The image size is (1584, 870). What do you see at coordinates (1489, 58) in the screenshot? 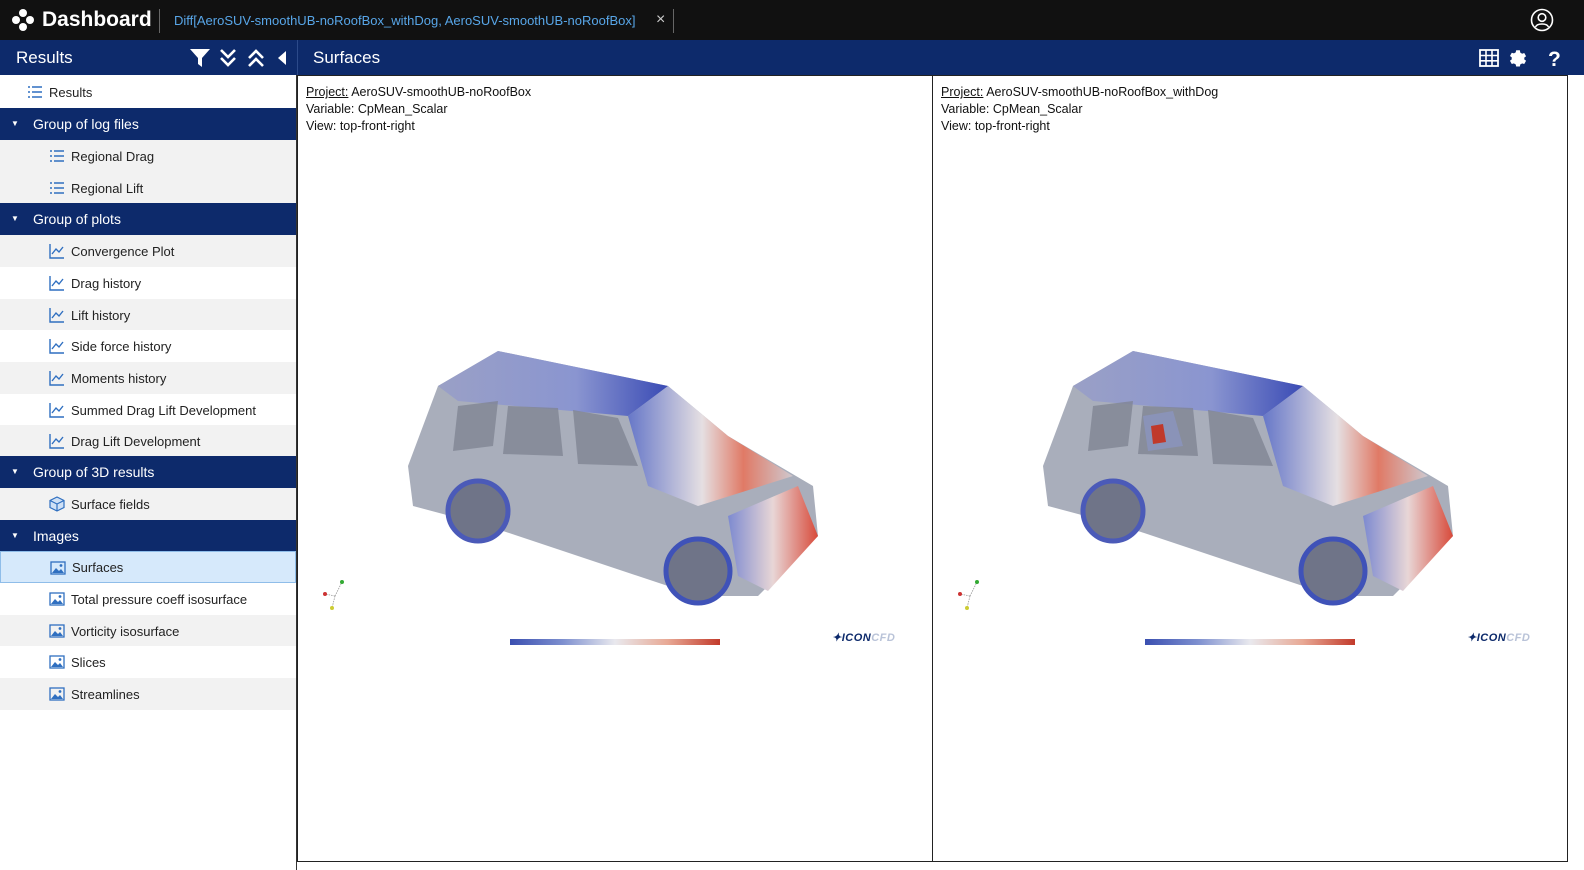
I see `grid-layout-icon` at bounding box center [1489, 58].